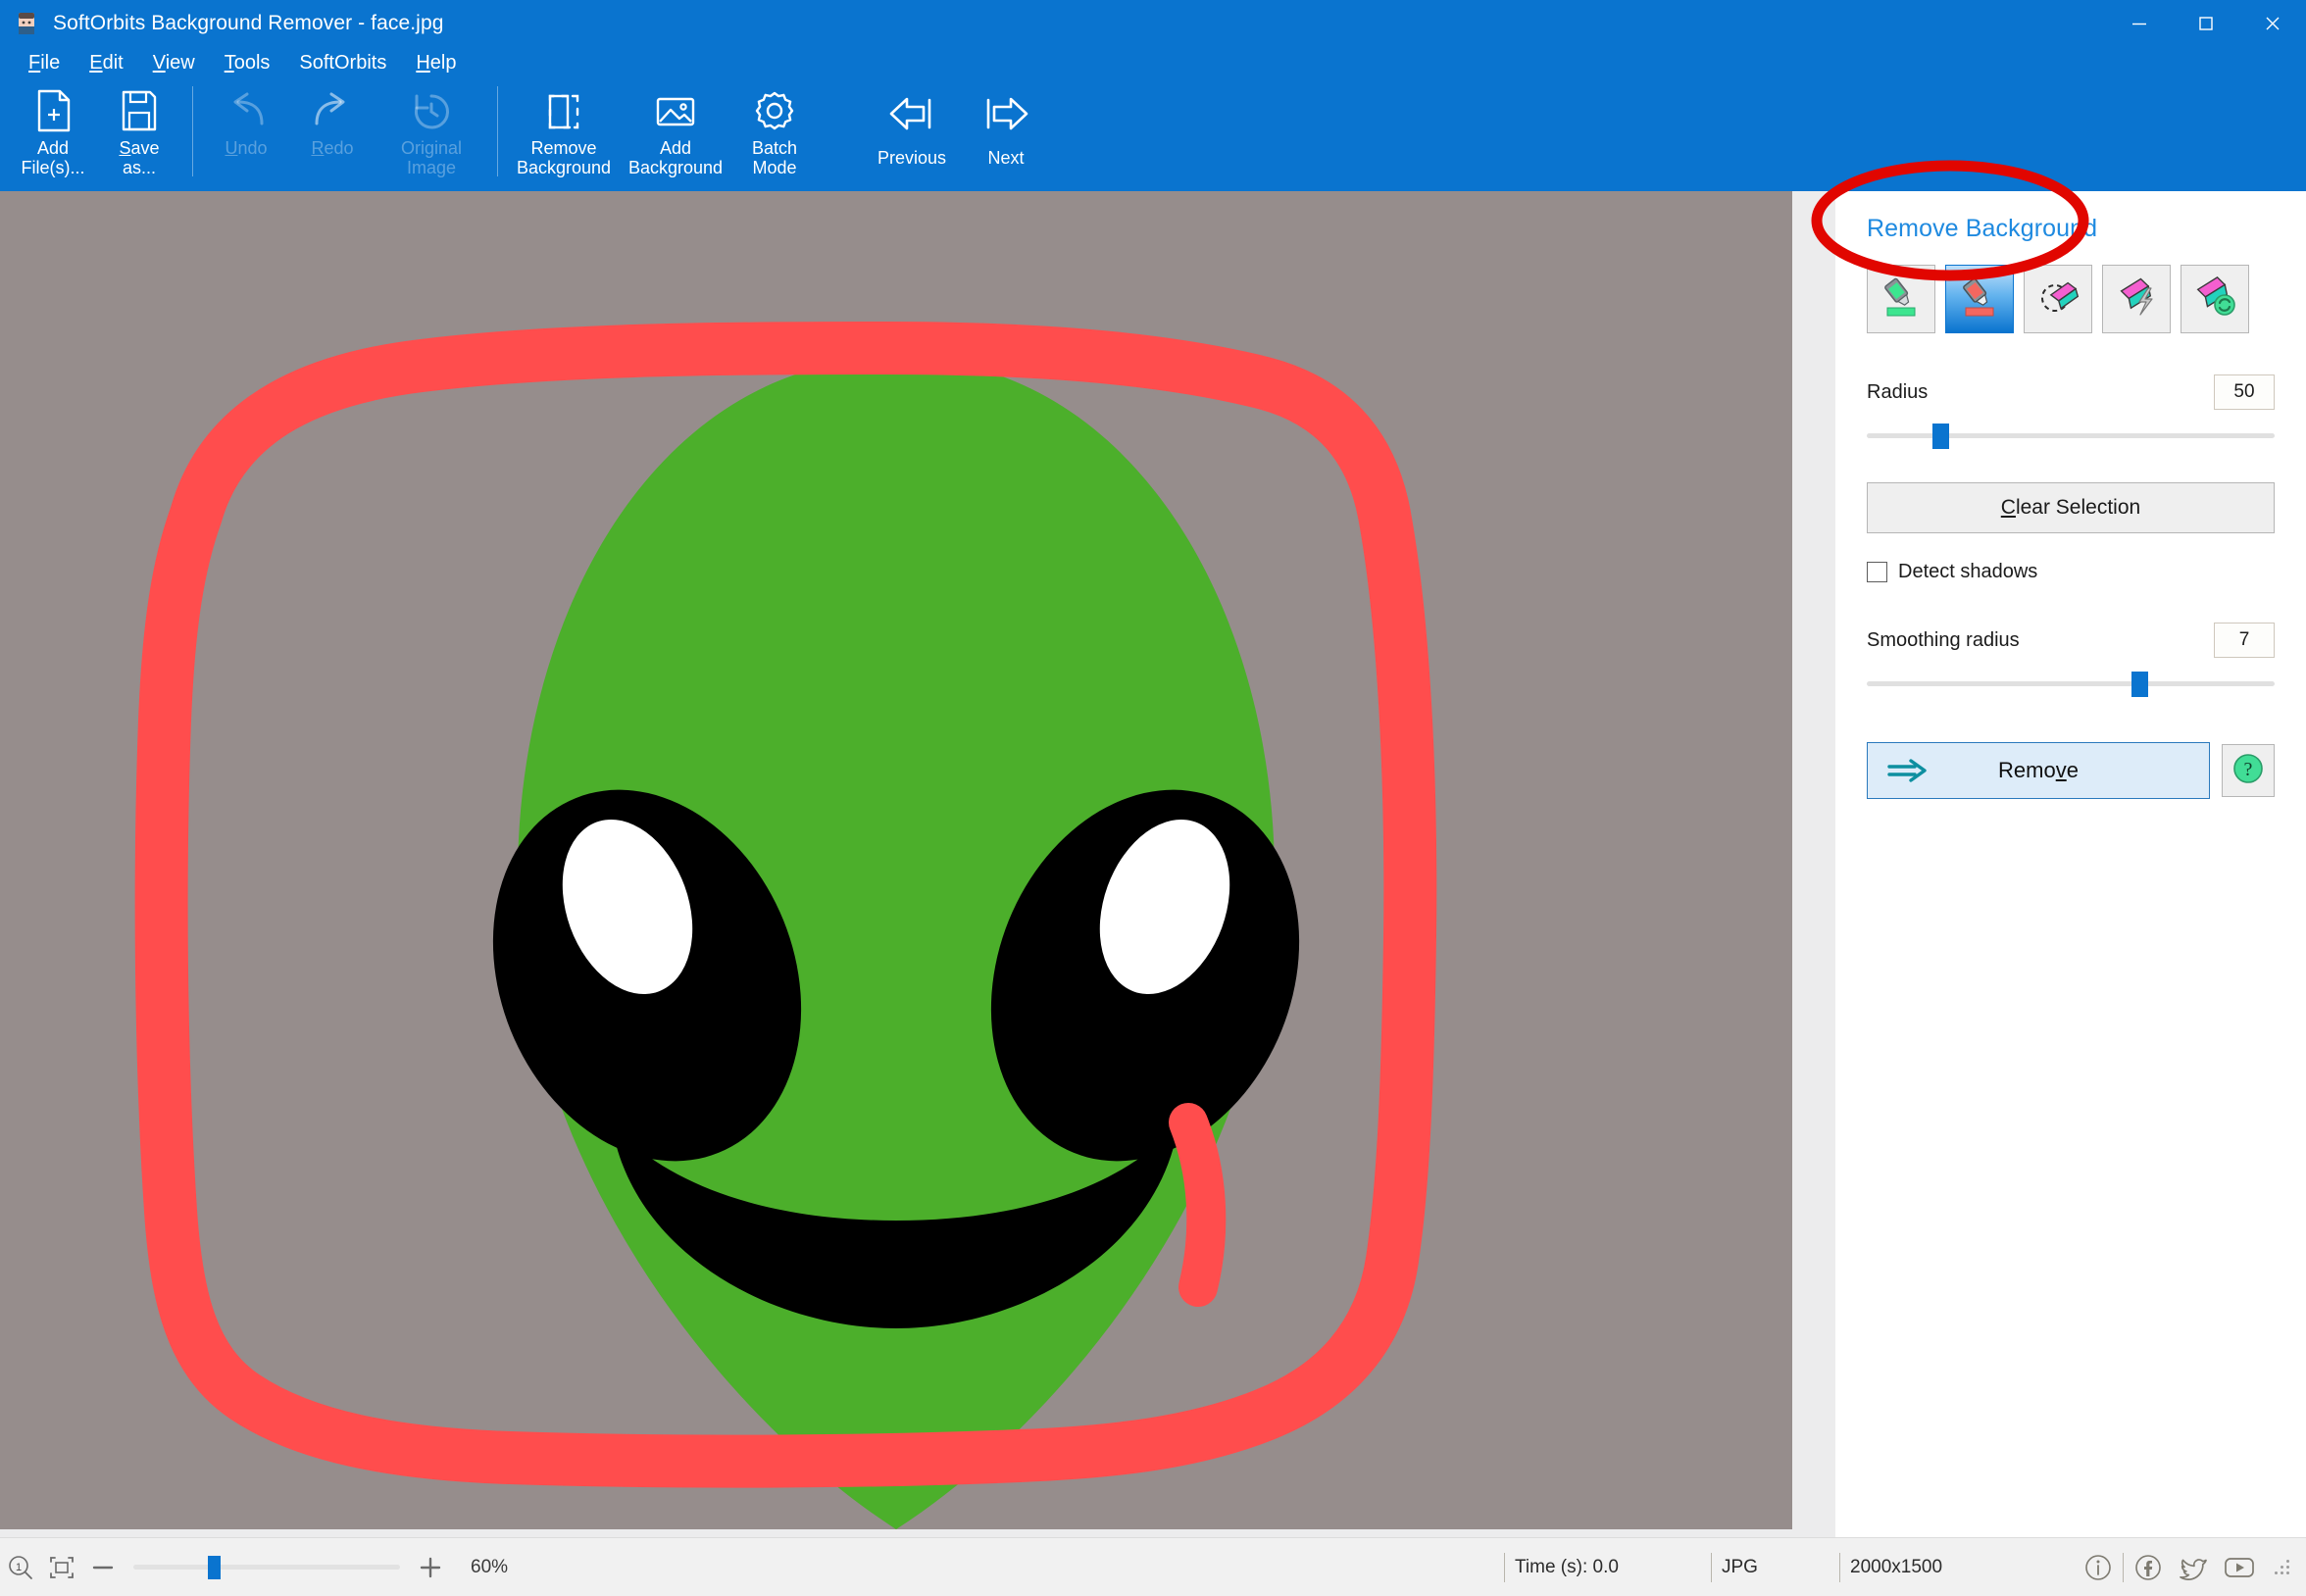  I want to click on next-icon, so click(1005, 113).